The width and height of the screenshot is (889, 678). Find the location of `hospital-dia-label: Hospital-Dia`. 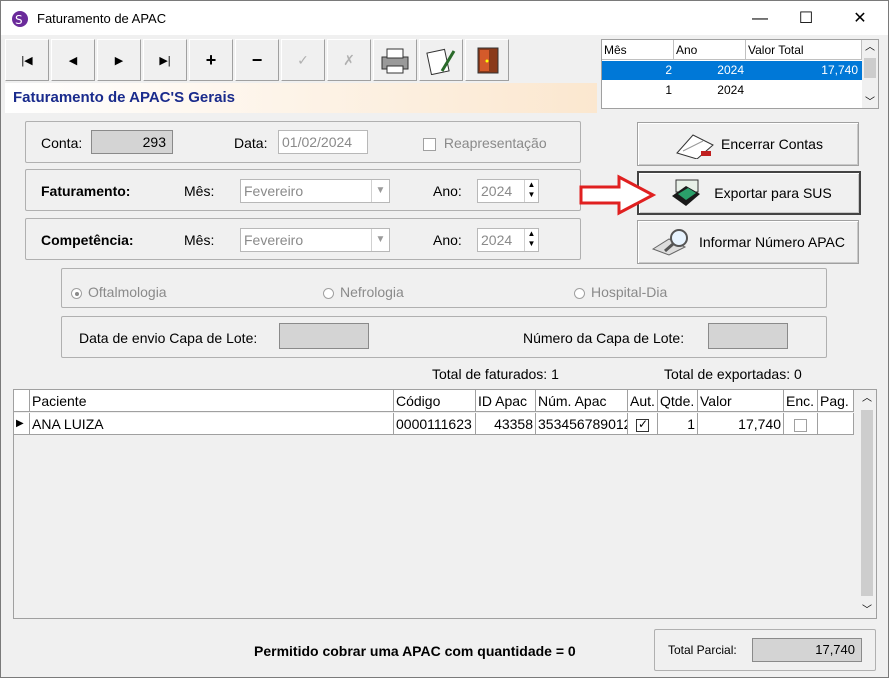

hospital-dia-label: Hospital-Dia is located at coordinates (629, 292).